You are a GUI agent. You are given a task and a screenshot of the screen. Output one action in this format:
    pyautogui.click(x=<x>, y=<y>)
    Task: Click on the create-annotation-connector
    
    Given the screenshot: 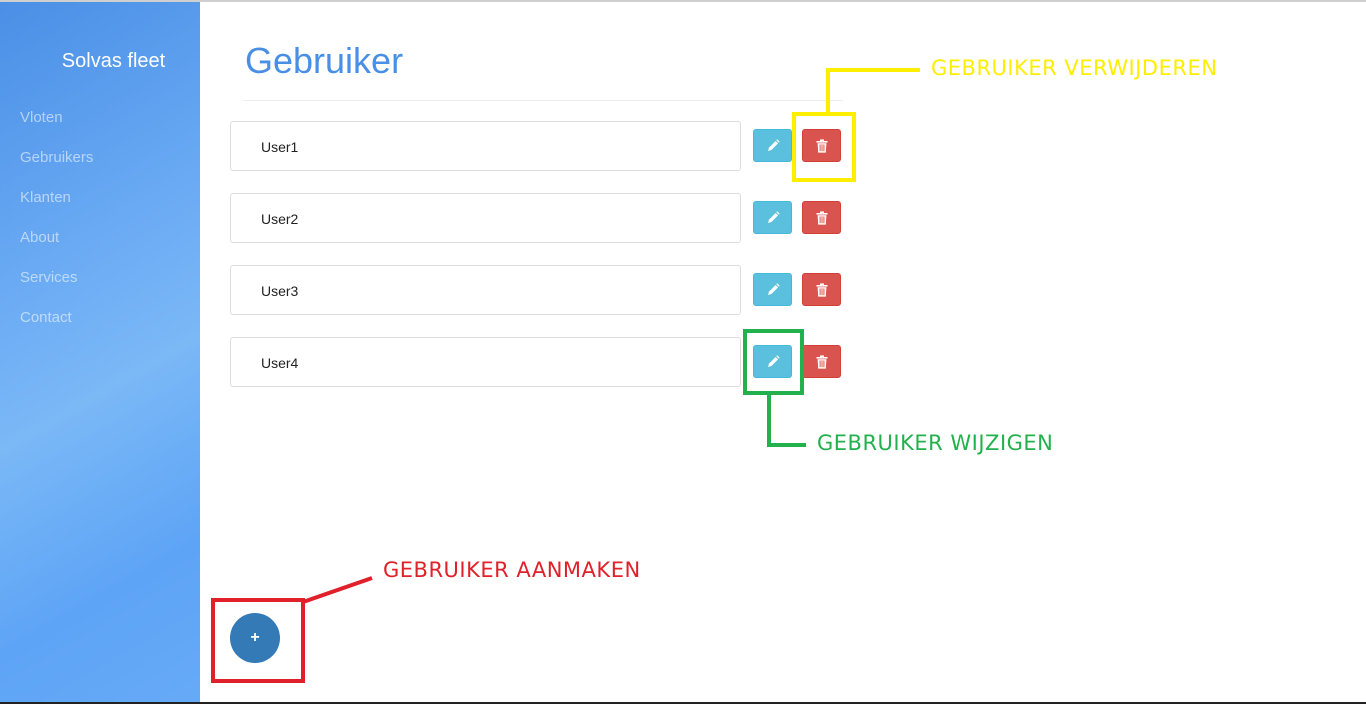 What is the action you would take?
    pyautogui.click(x=337, y=590)
    